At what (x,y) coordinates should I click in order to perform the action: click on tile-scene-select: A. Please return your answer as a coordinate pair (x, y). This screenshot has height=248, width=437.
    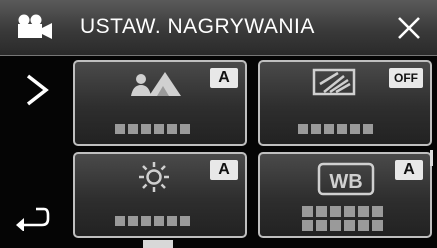
    Looking at the image, I should click on (160, 103).